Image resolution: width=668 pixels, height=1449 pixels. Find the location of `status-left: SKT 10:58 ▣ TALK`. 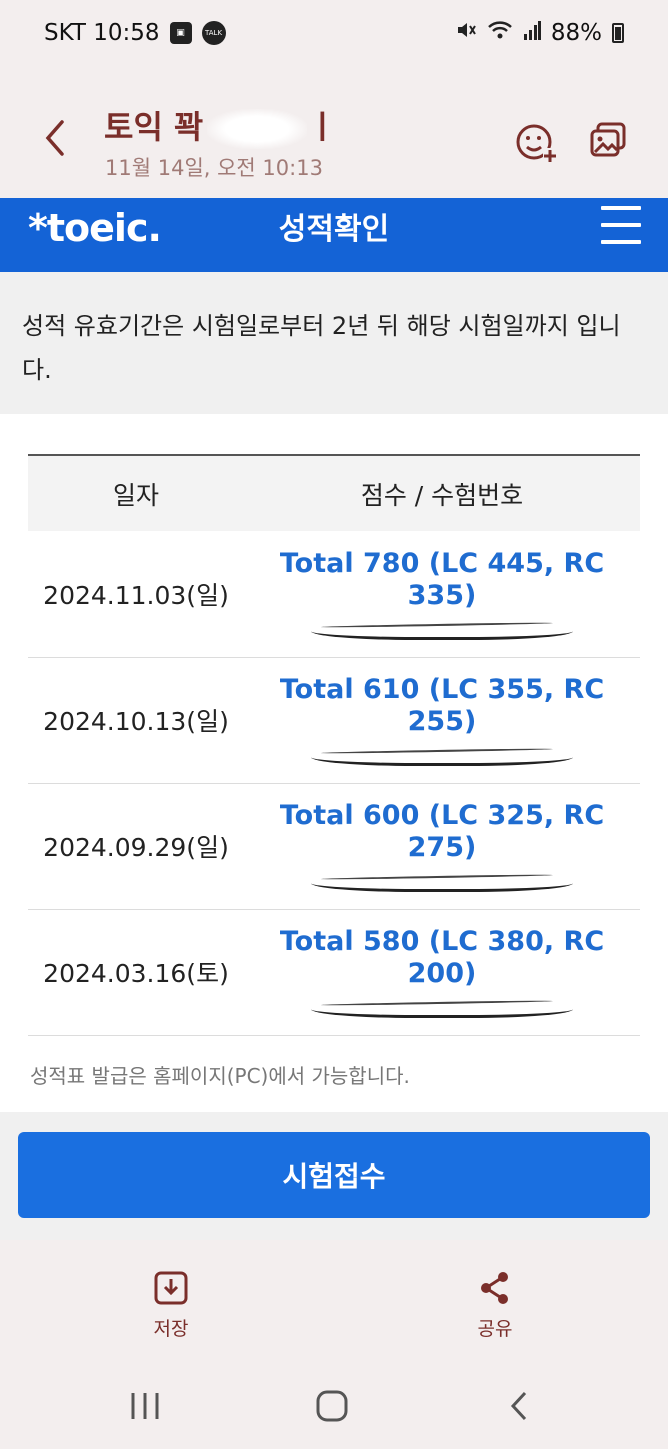

status-left: SKT 10:58 ▣ TALK is located at coordinates (135, 33).